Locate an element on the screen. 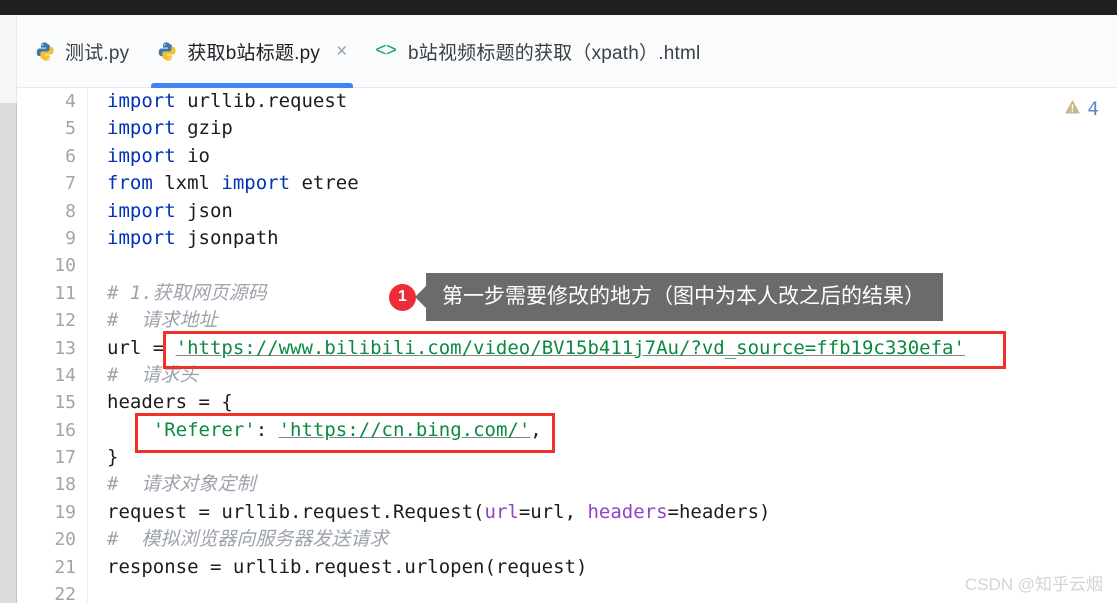  tab-3: <> b站视频标题的获取（xpath）.html is located at coordinates (537, 51).